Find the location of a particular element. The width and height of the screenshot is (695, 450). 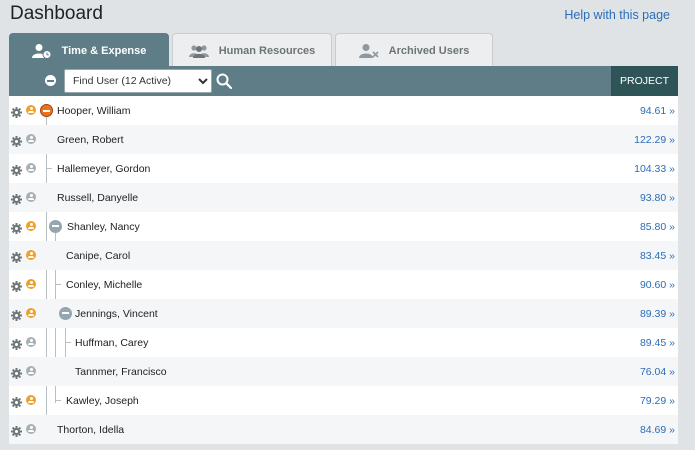

user-name: Tannmer, Francisco is located at coordinates (121, 372).